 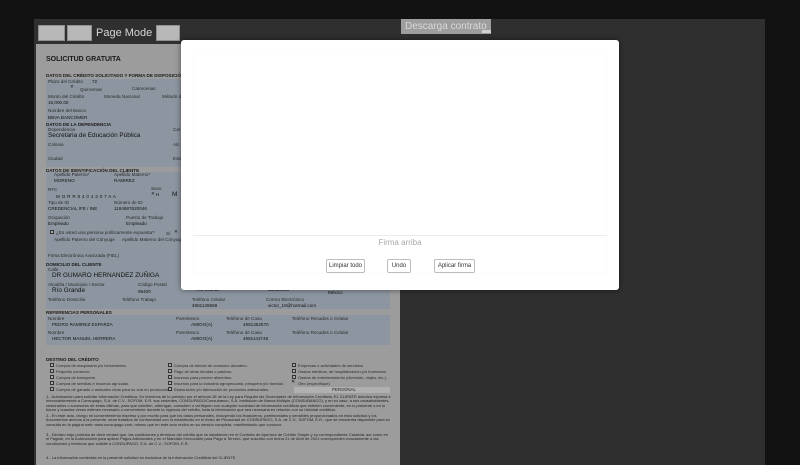 What do you see at coordinates (59, 217) in the screenshot?
I see `ocupacion-label: Ocupación` at bounding box center [59, 217].